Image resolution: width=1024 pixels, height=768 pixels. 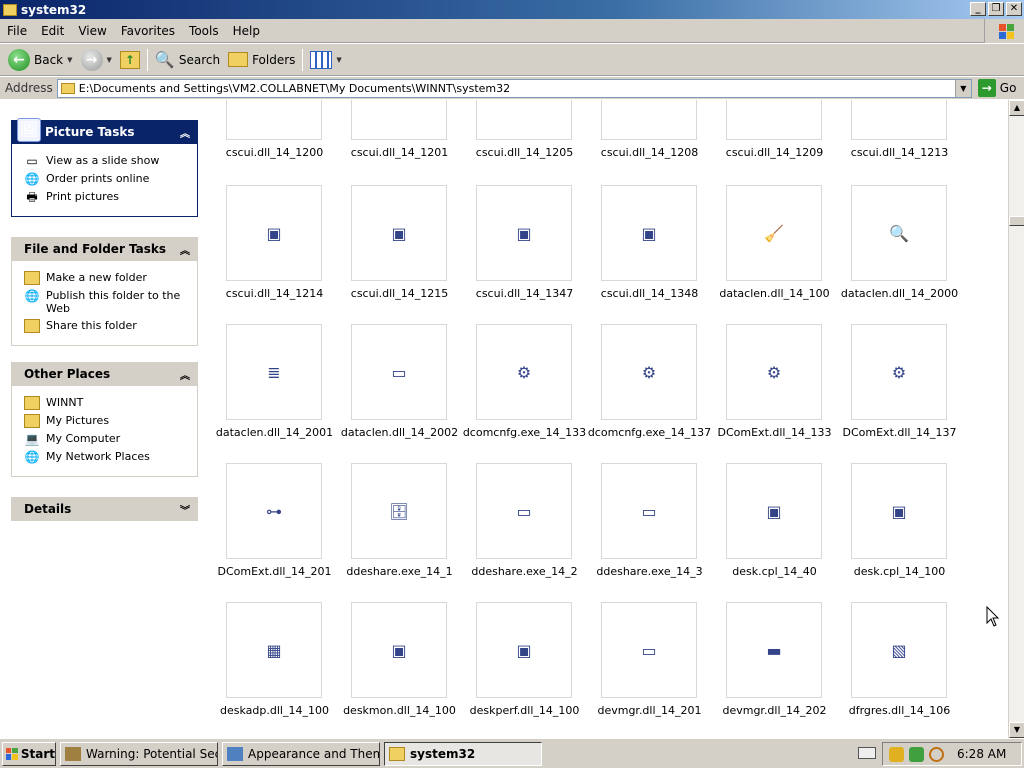 I want to click on file-item: ⚙ DComExt.dll_14_137, so click(x=894, y=389).